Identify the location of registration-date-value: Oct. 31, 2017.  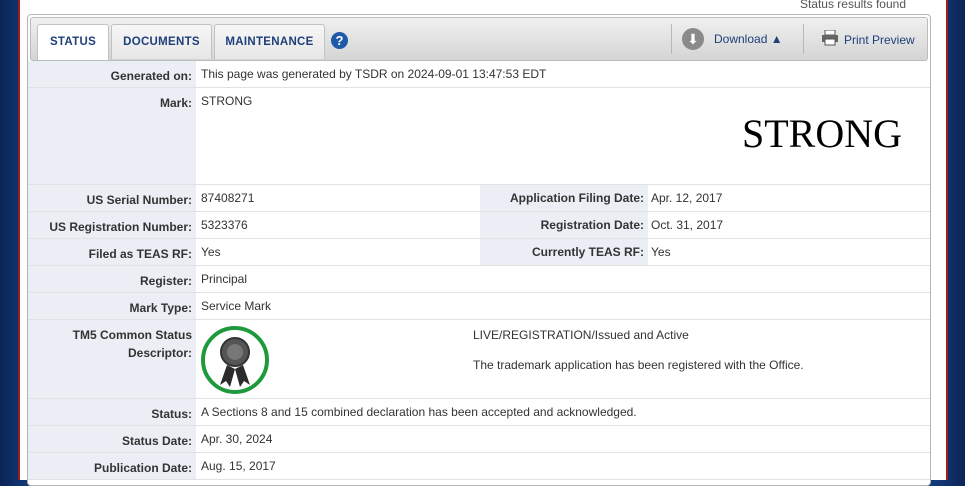
(687, 225).